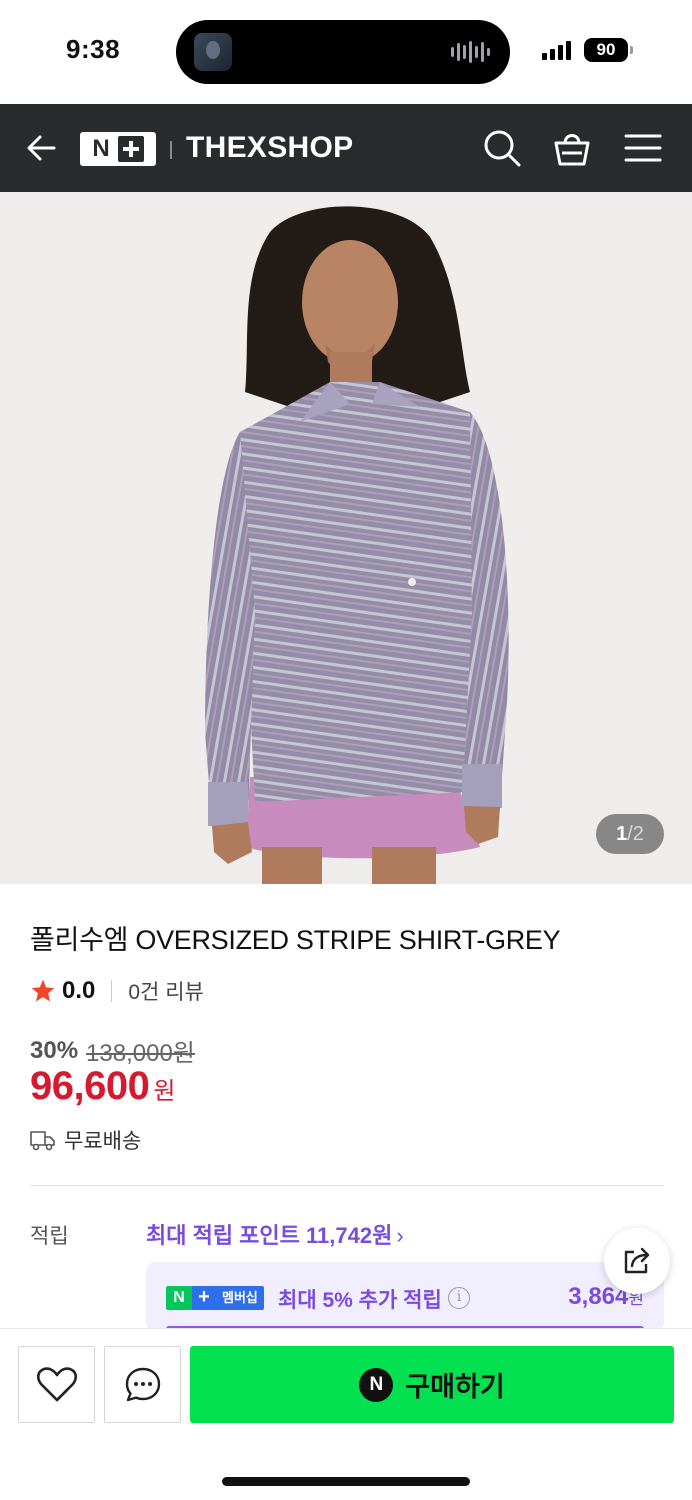 The width and height of the screenshot is (692, 1500). I want to click on naver-plus-membership-badge: N + 멤버십, so click(215, 1298).